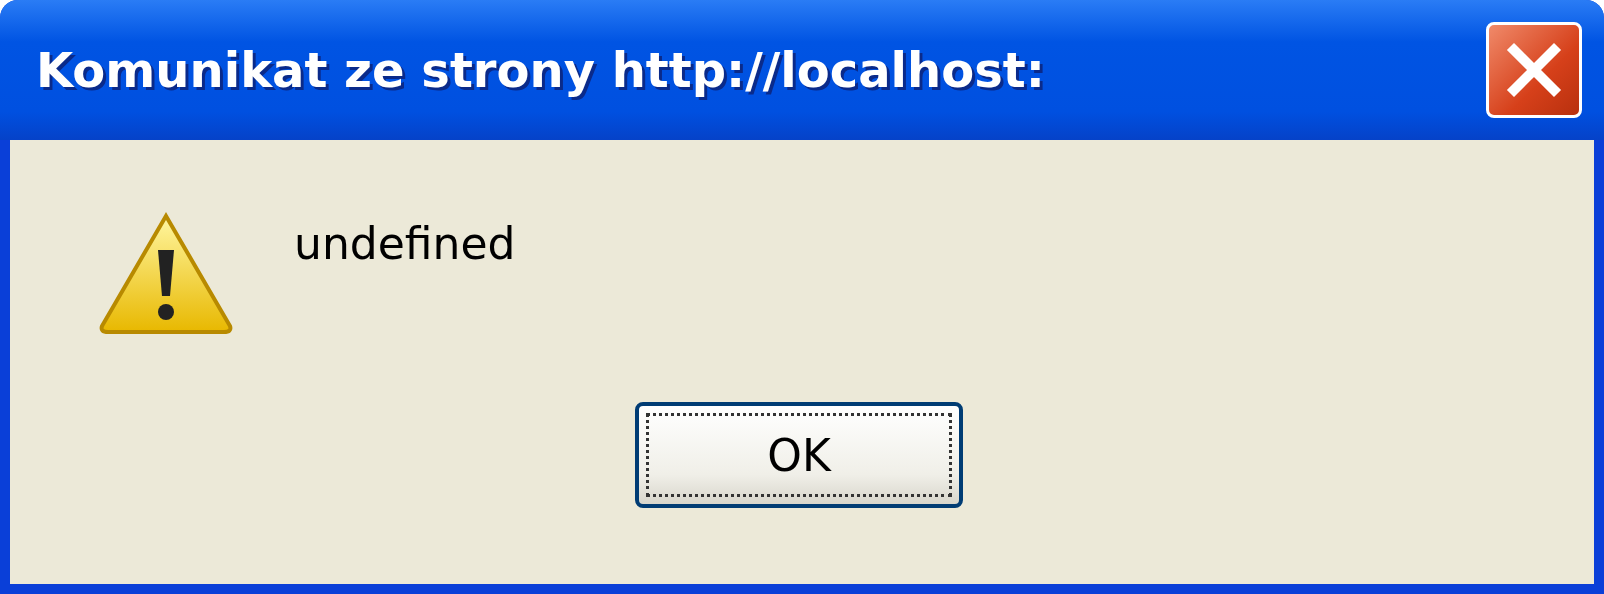  What do you see at coordinates (540, 70) in the screenshot?
I see `window-title: Komunikat ze strony http://localhost:` at bounding box center [540, 70].